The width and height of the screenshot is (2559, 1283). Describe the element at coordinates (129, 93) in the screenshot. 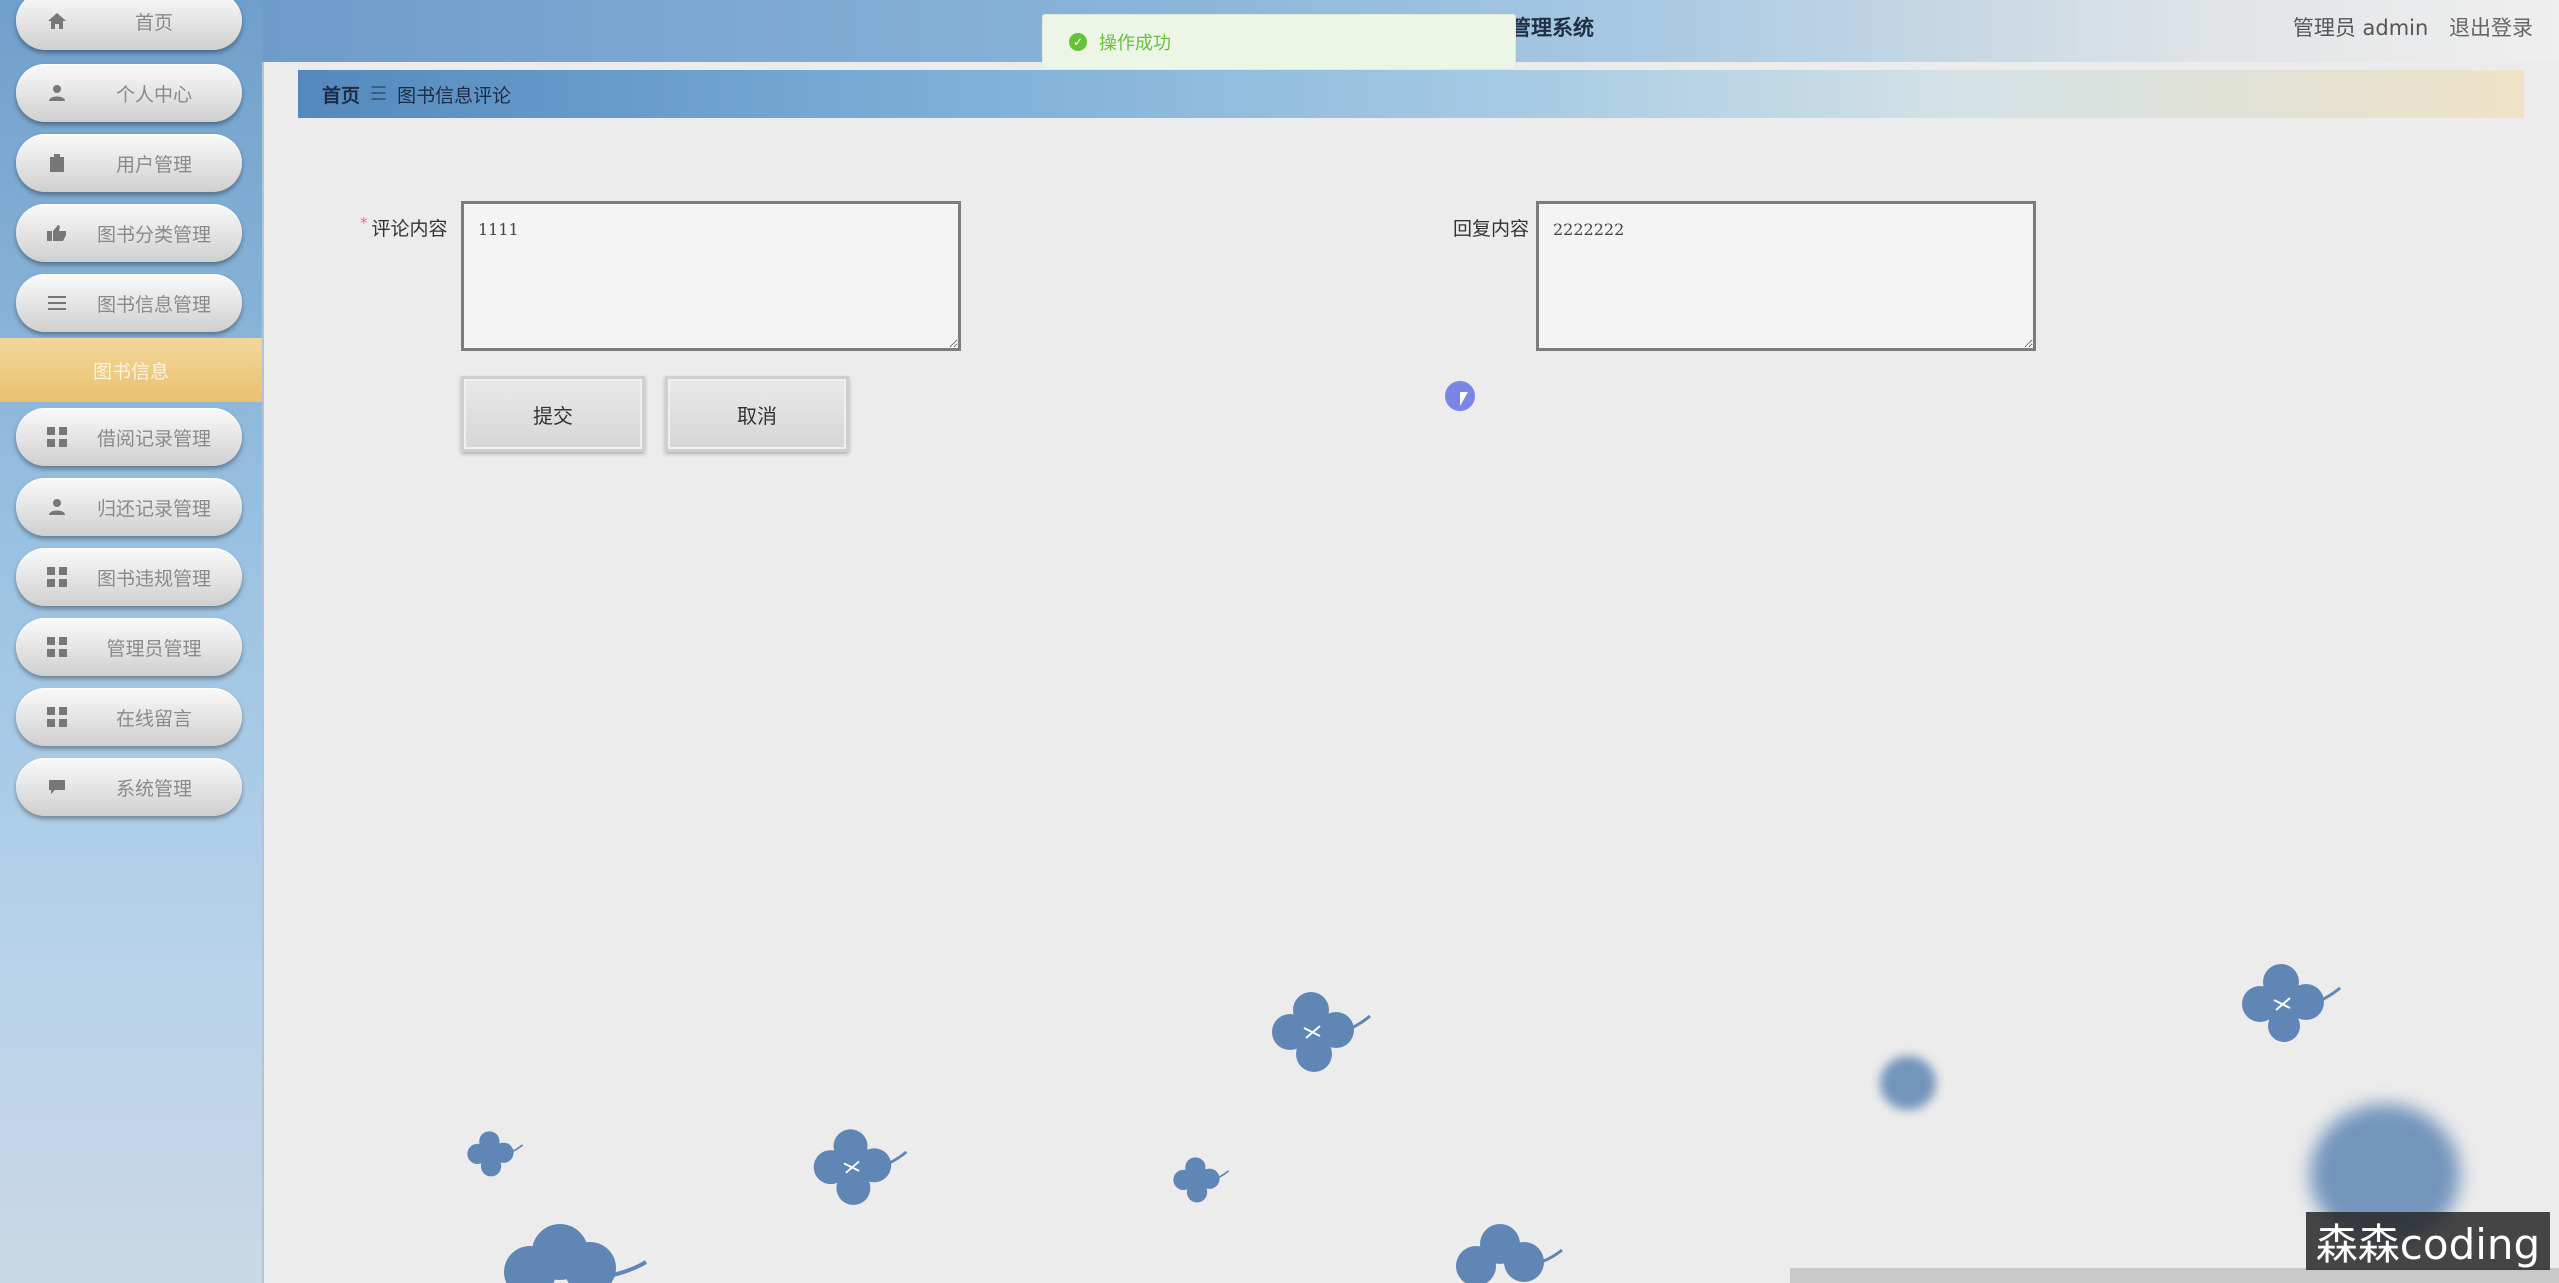

I see `sidebar-item-personal-center: 个人中心` at that location.